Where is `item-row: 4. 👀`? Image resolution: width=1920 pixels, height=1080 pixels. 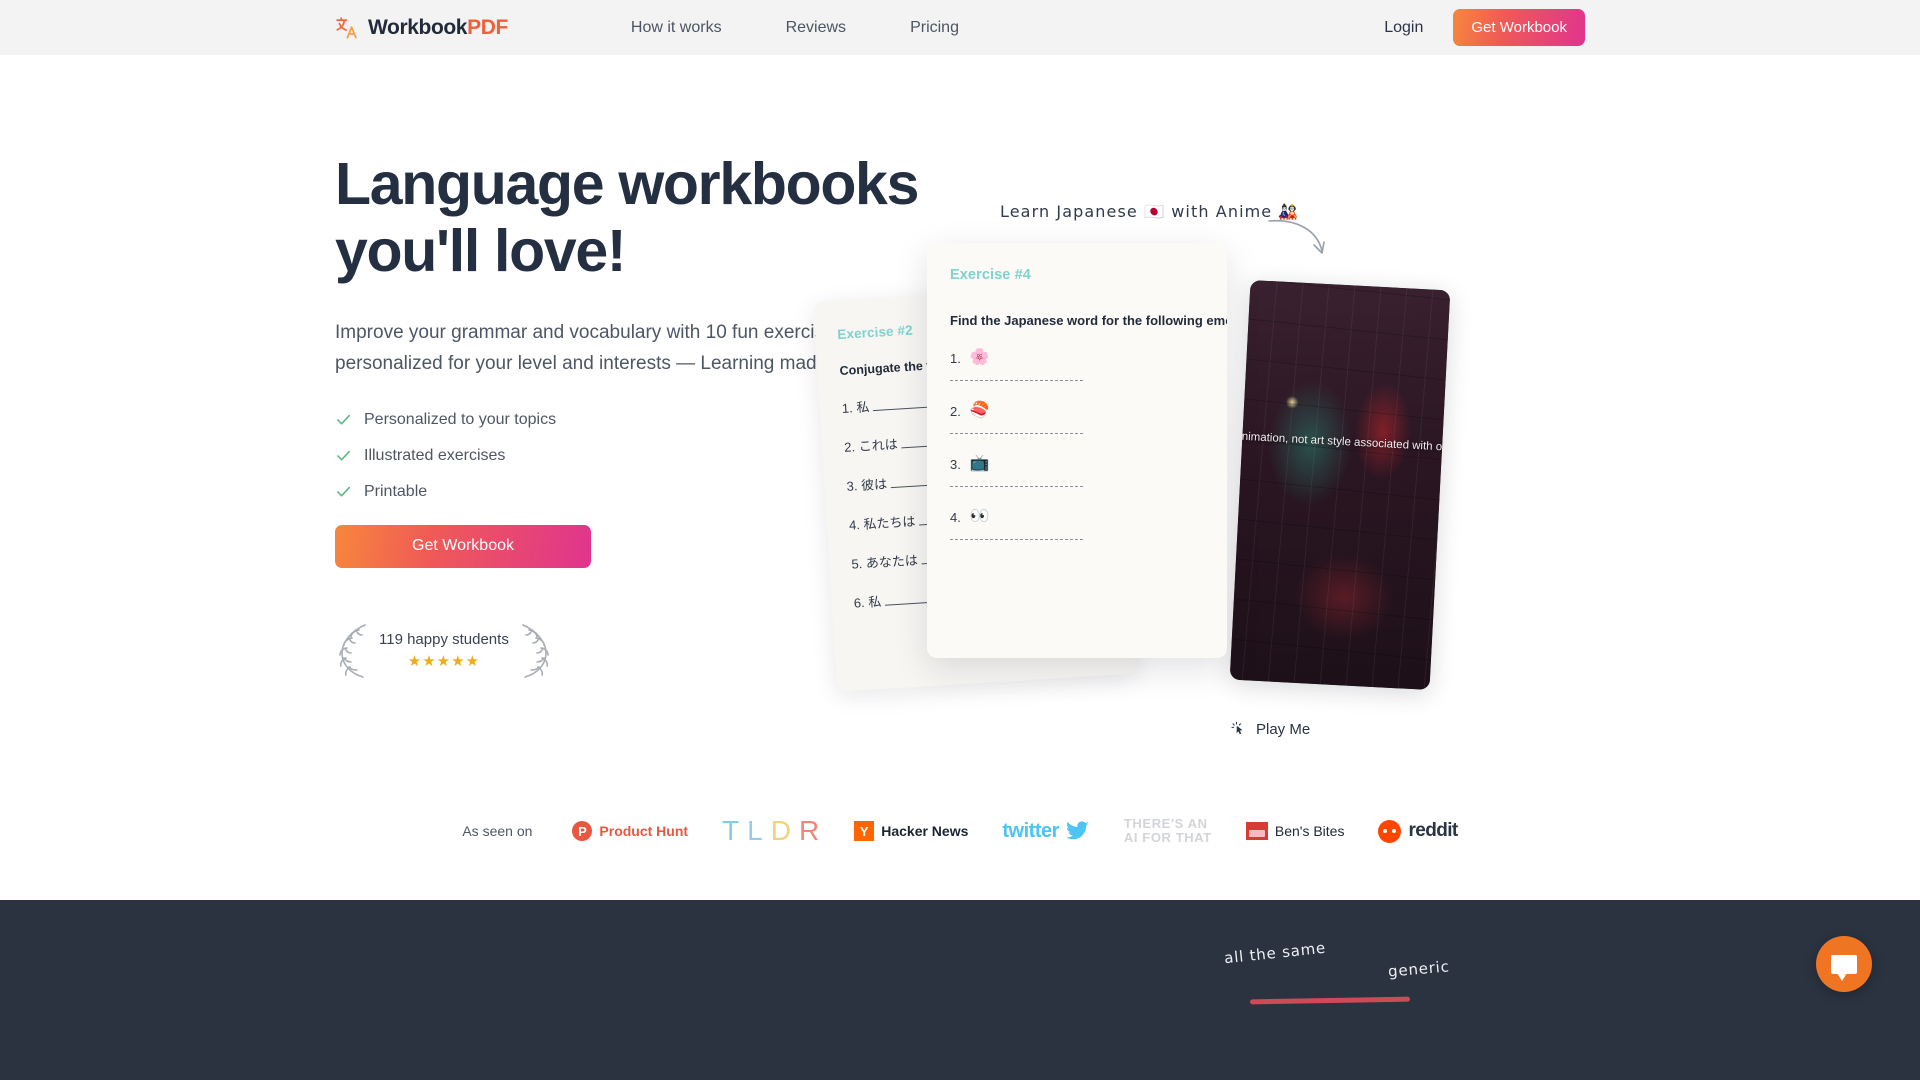
item-row: 4. 👀 is located at coordinates (1077, 517).